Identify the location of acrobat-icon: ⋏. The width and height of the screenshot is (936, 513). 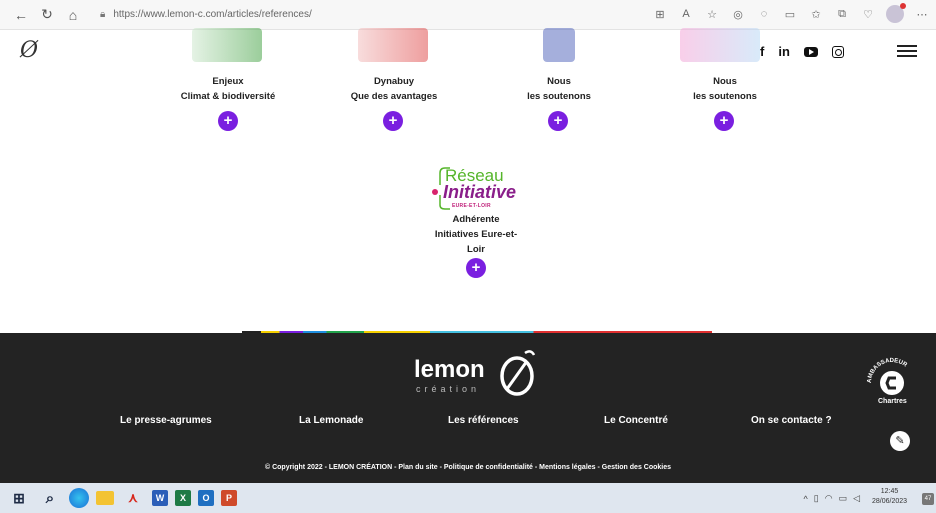
(133, 498).